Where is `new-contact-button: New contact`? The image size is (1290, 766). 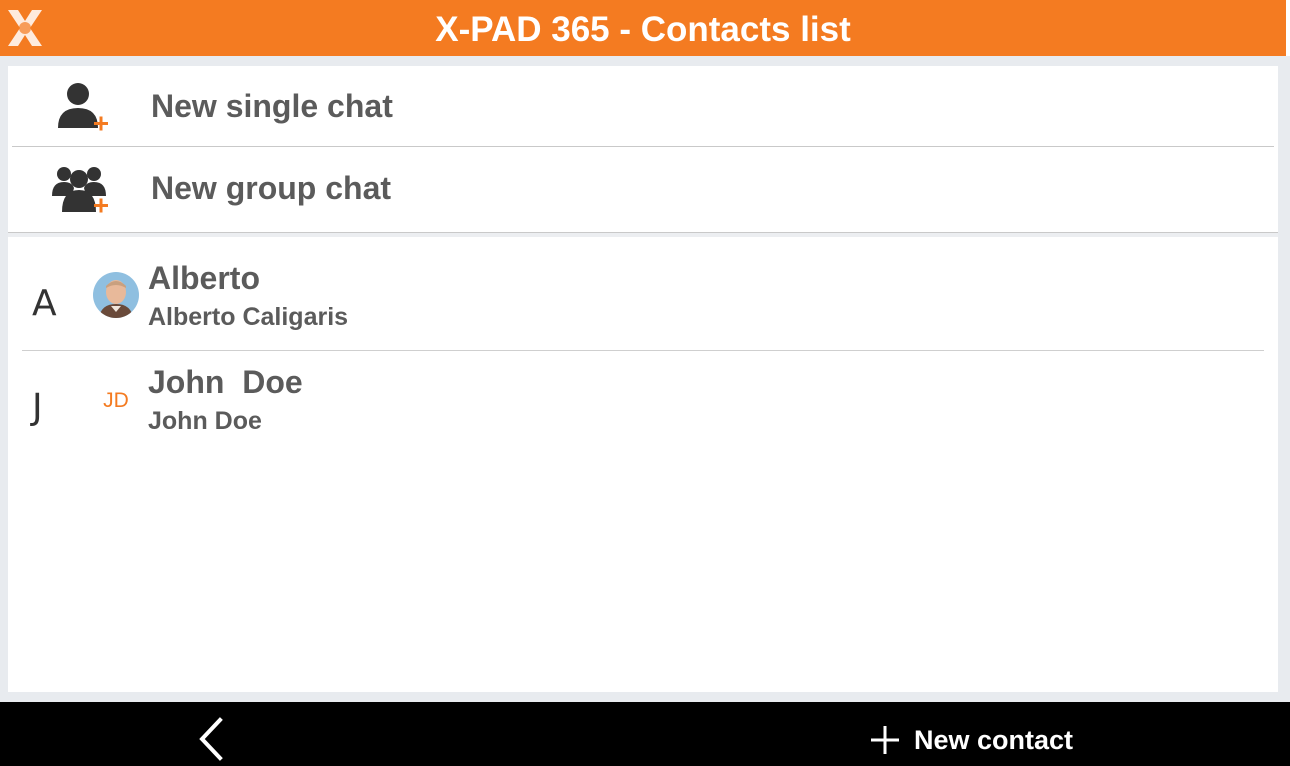
new-contact-button: New contact is located at coordinates (970, 740).